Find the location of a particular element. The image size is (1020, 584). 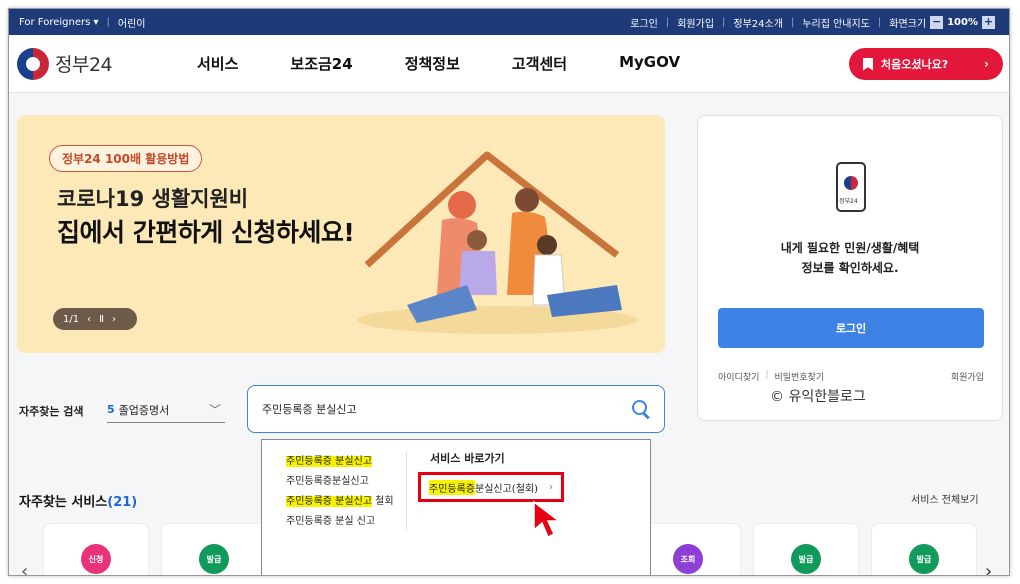

service-tile: 신청 is located at coordinates (96, 549).